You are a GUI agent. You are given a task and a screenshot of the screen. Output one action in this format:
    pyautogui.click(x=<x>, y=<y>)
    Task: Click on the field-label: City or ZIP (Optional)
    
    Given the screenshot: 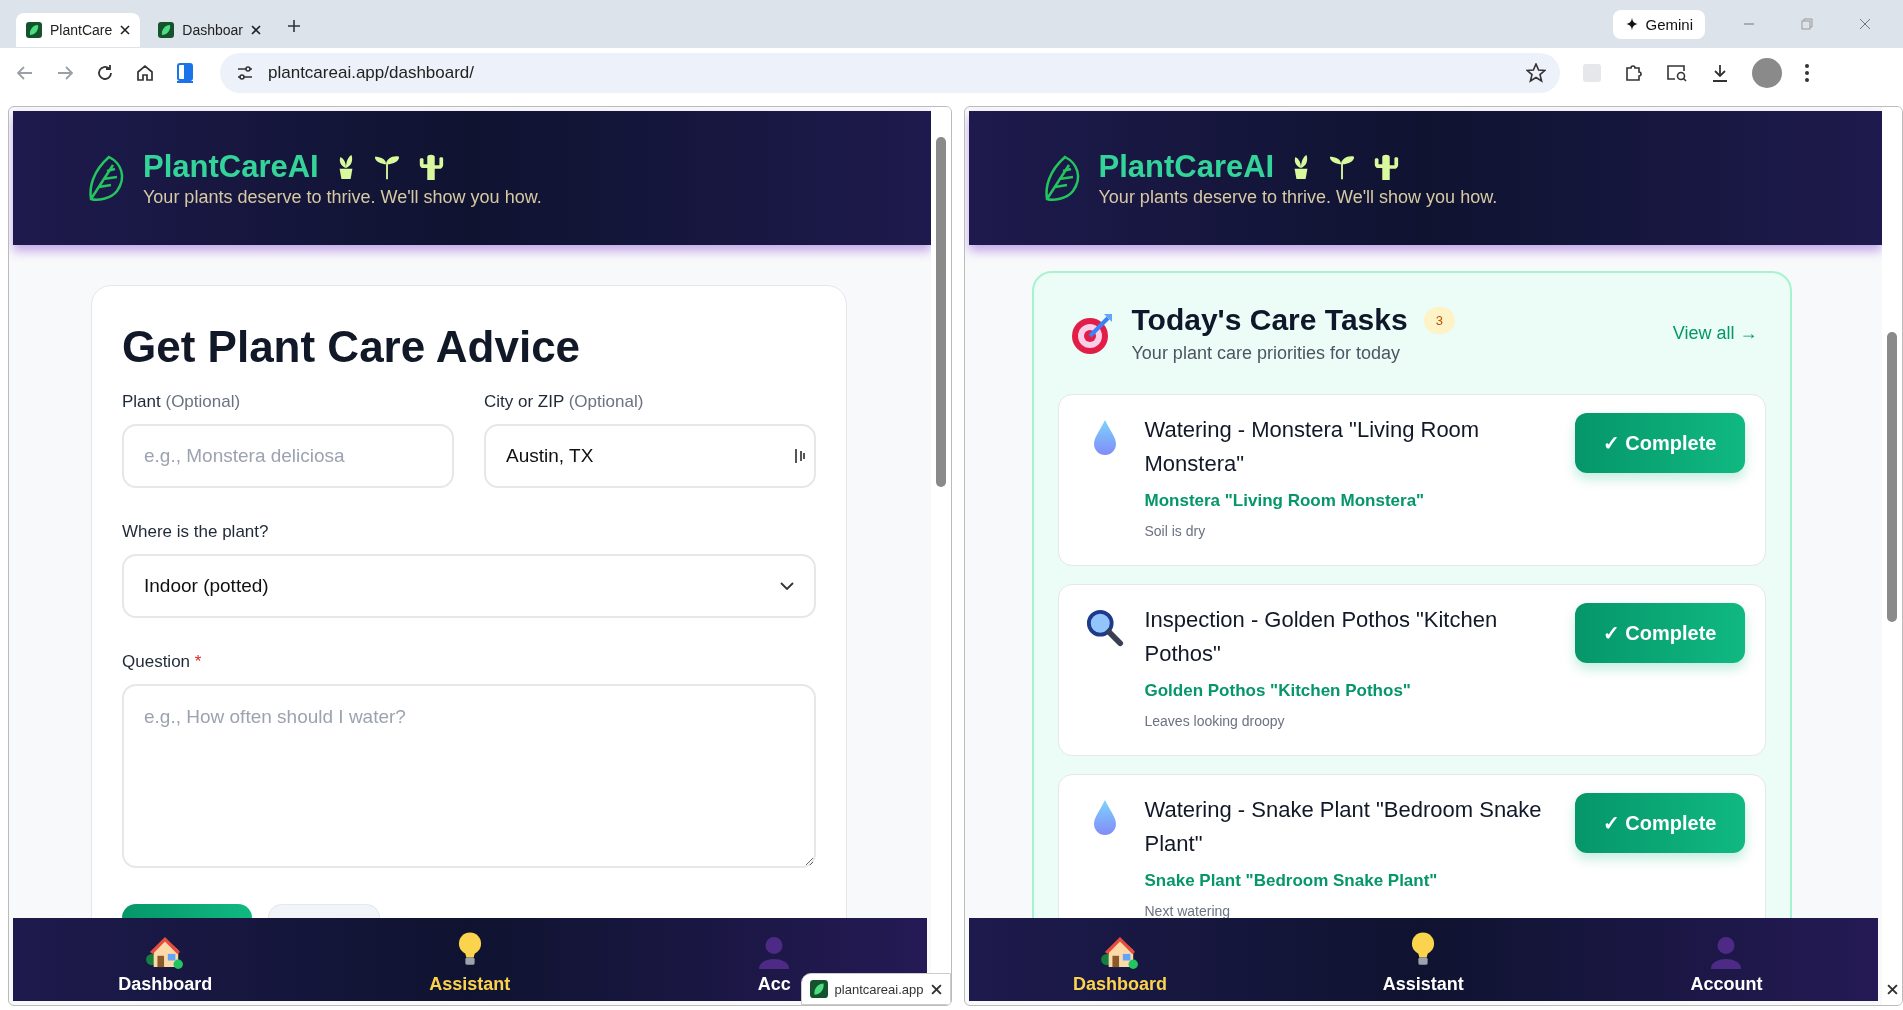 What is the action you would take?
    pyautogui.click(x=564, y=402)
    